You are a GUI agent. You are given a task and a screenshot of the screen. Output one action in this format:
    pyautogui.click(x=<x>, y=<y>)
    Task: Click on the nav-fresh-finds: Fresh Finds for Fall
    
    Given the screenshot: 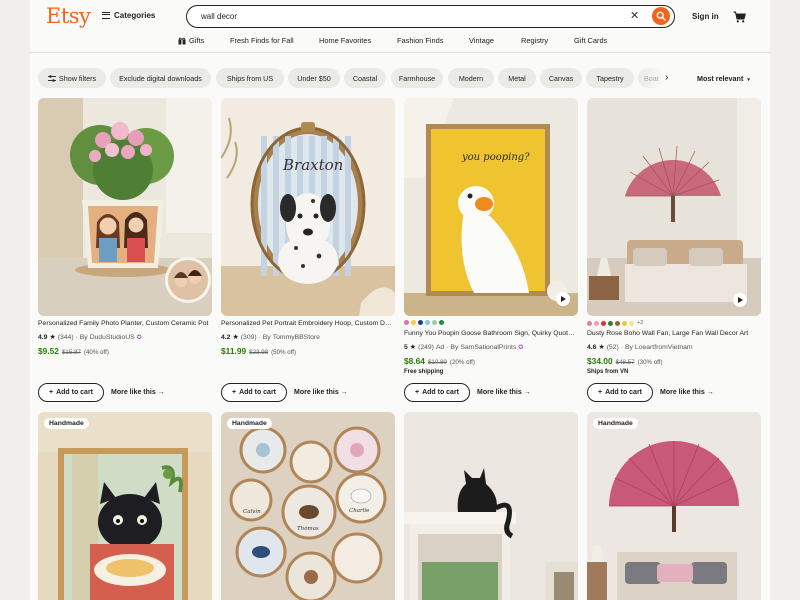 What is the action you would take?
    pyautogui.click(x=262, y=40)
    